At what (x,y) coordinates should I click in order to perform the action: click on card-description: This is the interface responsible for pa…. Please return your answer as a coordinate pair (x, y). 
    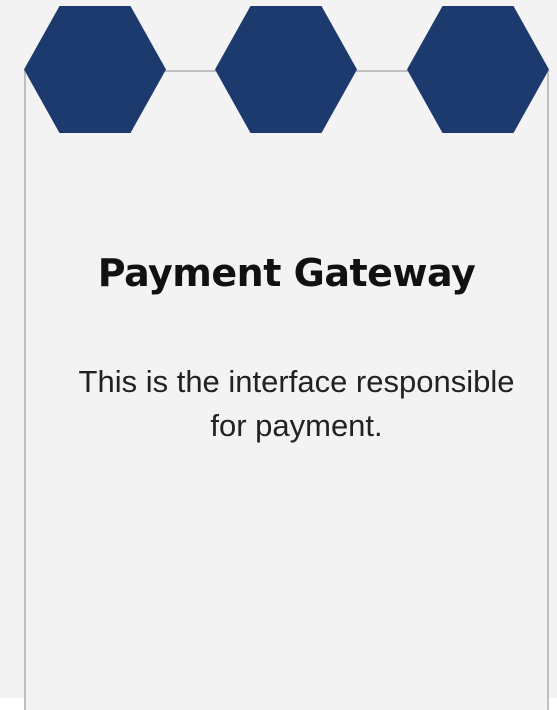
    Looking at the image, I should click on (296, 403).